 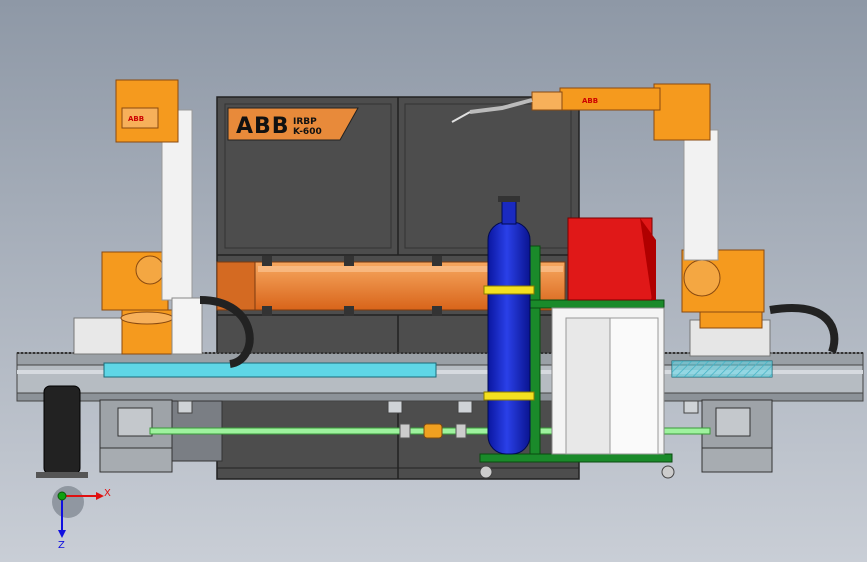 What do you see at coordinates (107, 493) in the screenshot?
I see `axis-x-label: X` at bounding box center [107, 493].